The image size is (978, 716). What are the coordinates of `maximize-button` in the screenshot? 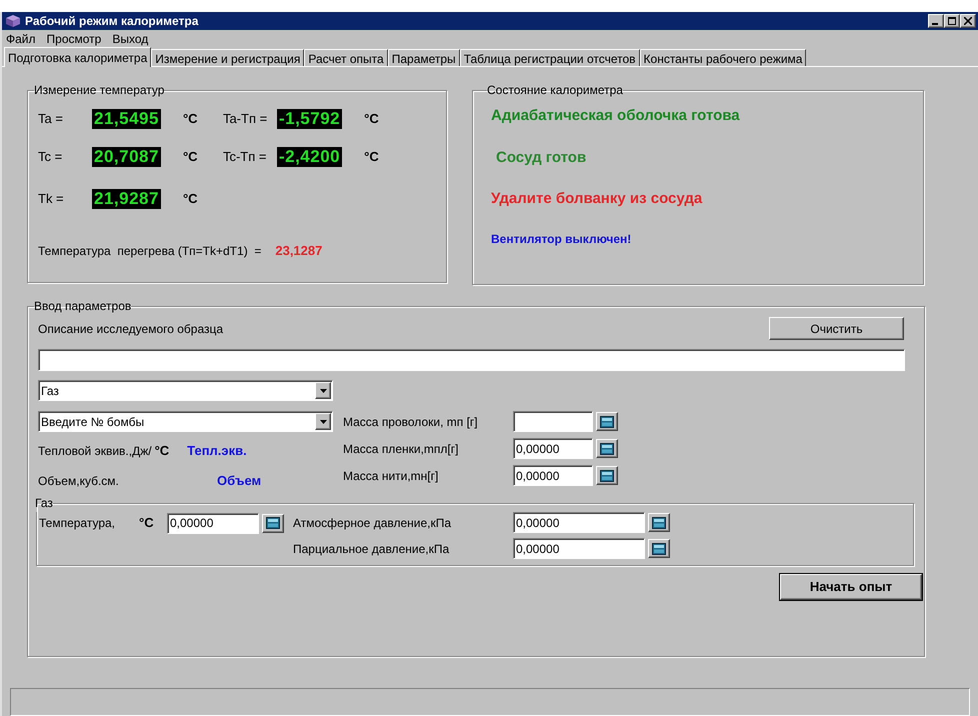 It's located at (952, 21).